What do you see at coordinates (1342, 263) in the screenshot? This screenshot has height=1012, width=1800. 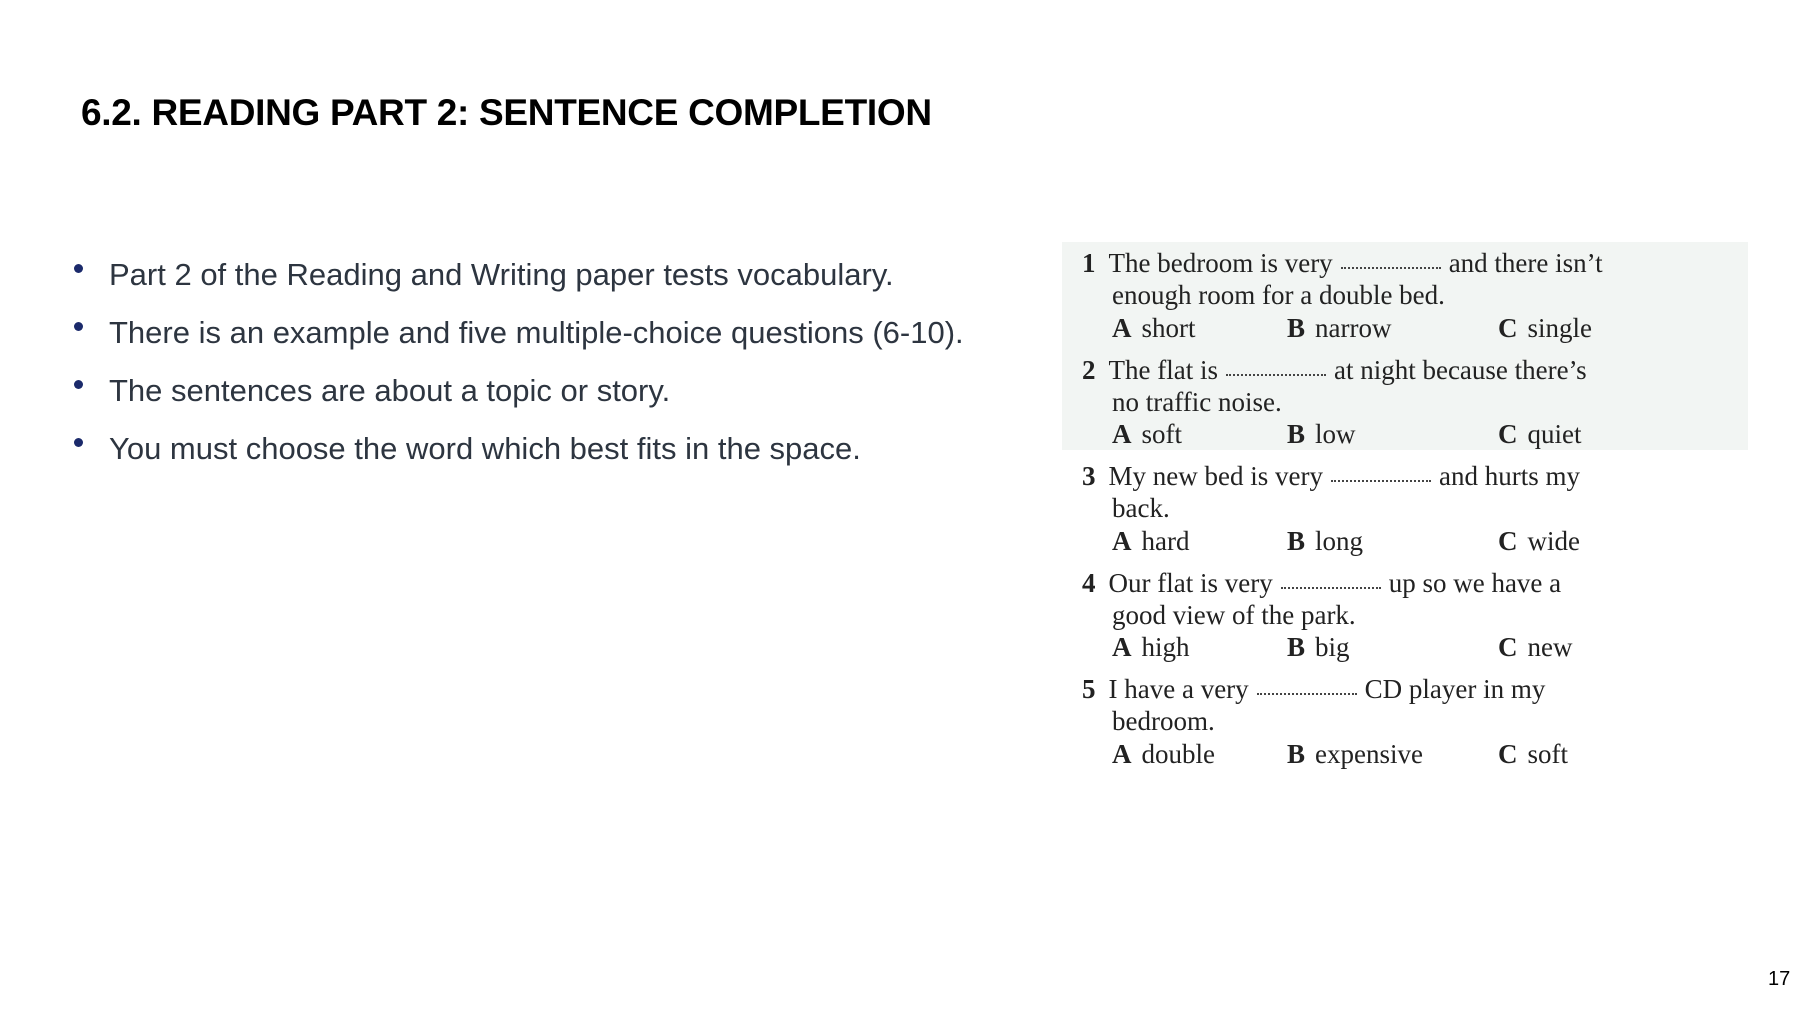 I see `question-line: 1 The bedroom is very and there isn’t` at bounding box center [1342, 263].